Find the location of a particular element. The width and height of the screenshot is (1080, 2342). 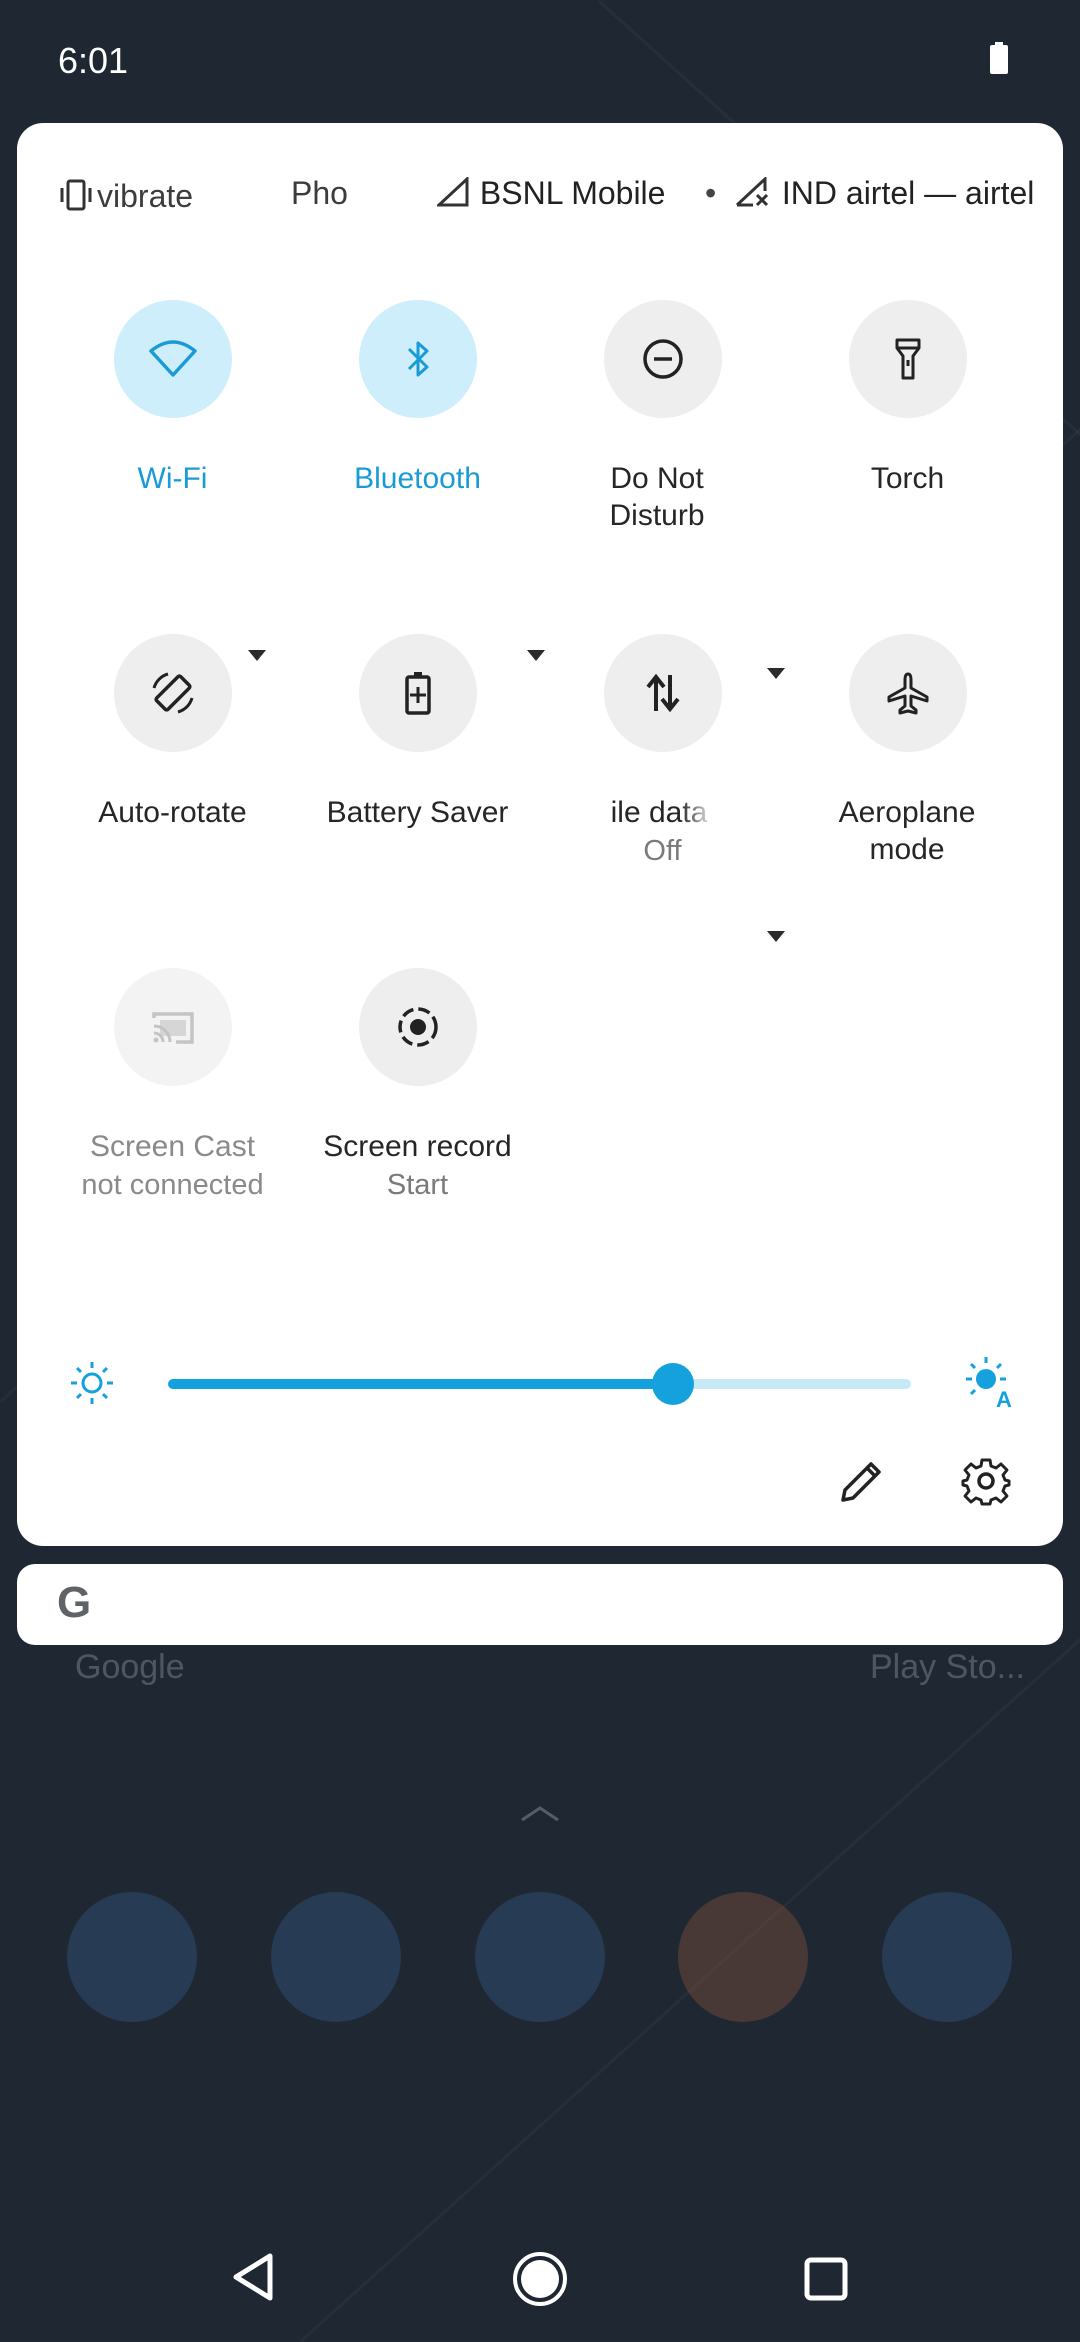

do-not-disturb-icon is located at coordinates (662, 359).